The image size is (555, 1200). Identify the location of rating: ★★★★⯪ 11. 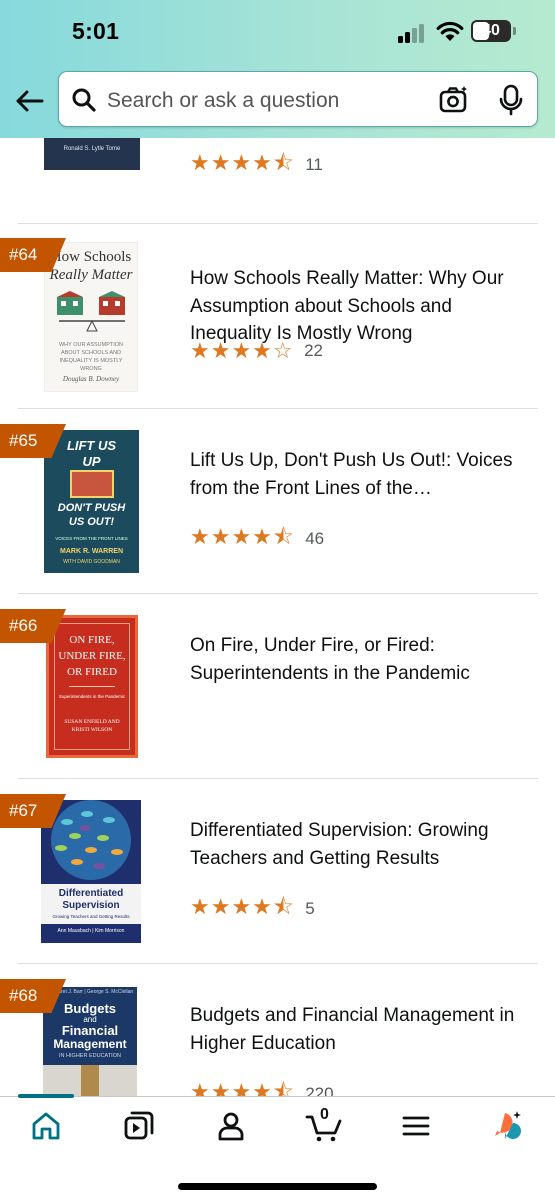
(256, 160).